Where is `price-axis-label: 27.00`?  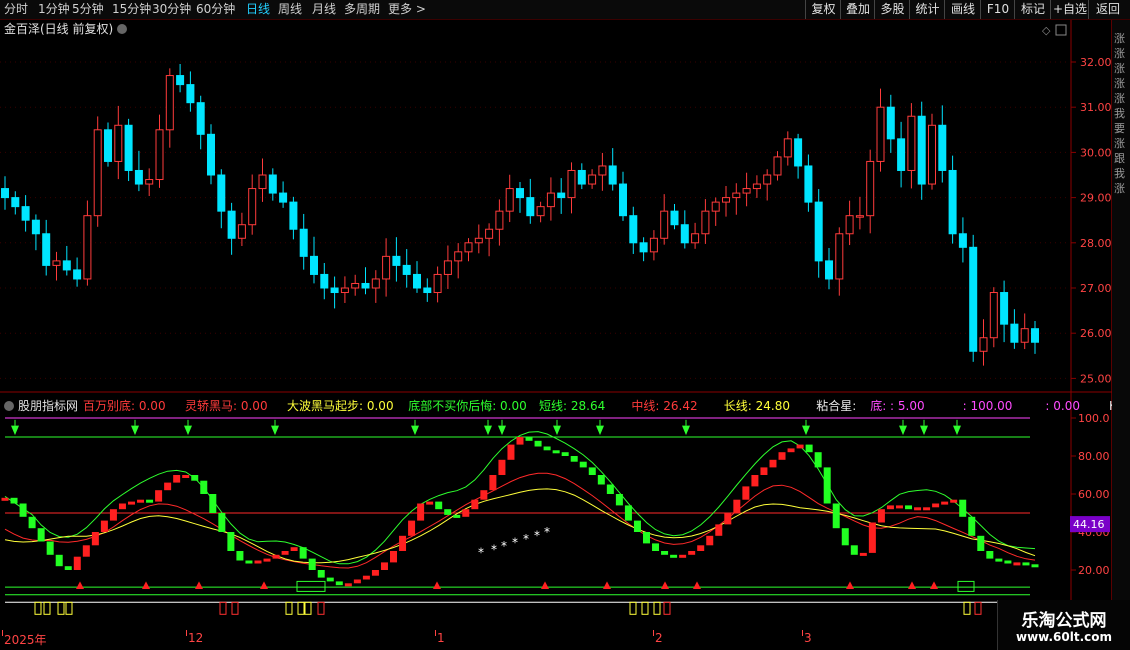
price-axis-label: 27.00 is located at coordinates (1096, 288).